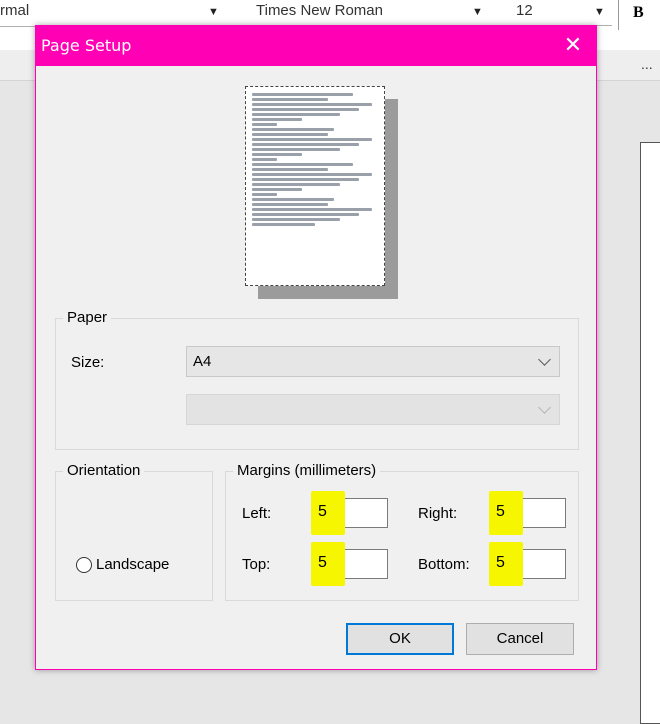 The width and height of the screenshot is (660, 724). I want to click on left-margin-input: 5, so click(349, 513).